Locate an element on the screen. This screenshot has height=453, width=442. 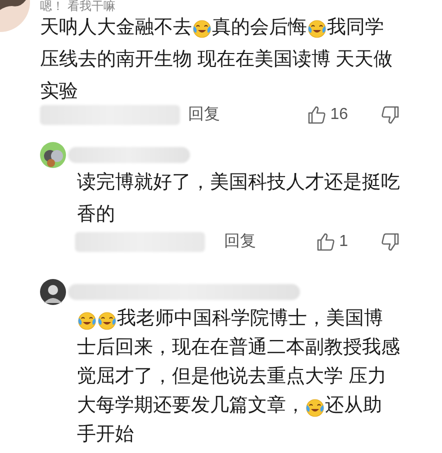
comment-text: 天呐人大金融不去 is located at coordinates (116, 28).